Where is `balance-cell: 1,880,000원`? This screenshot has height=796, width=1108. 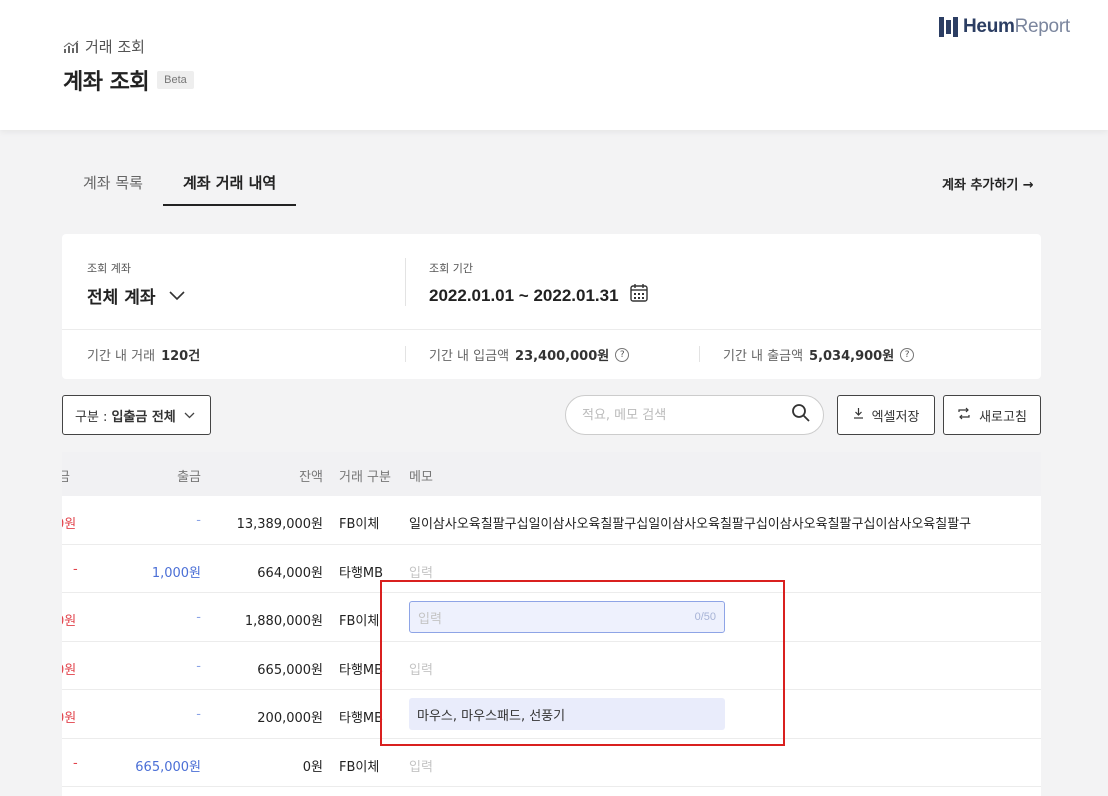 balance-cell: 1,880,000원 is located at coordinates (283, 621).